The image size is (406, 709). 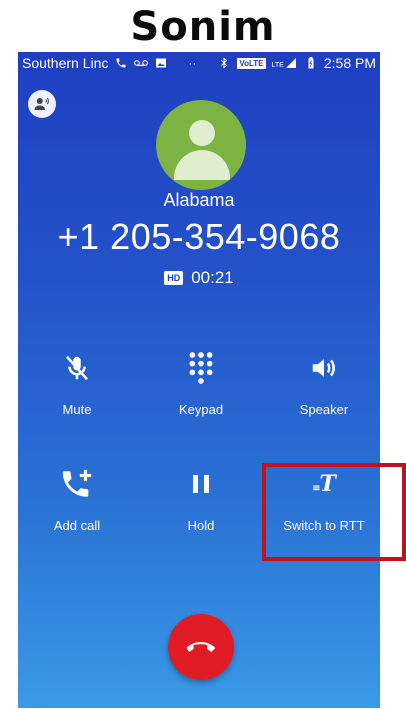 What do you see at coordinates (77, 368) in the screenshot?
I see `mic-off-icon` at bounding box center [77, 368].